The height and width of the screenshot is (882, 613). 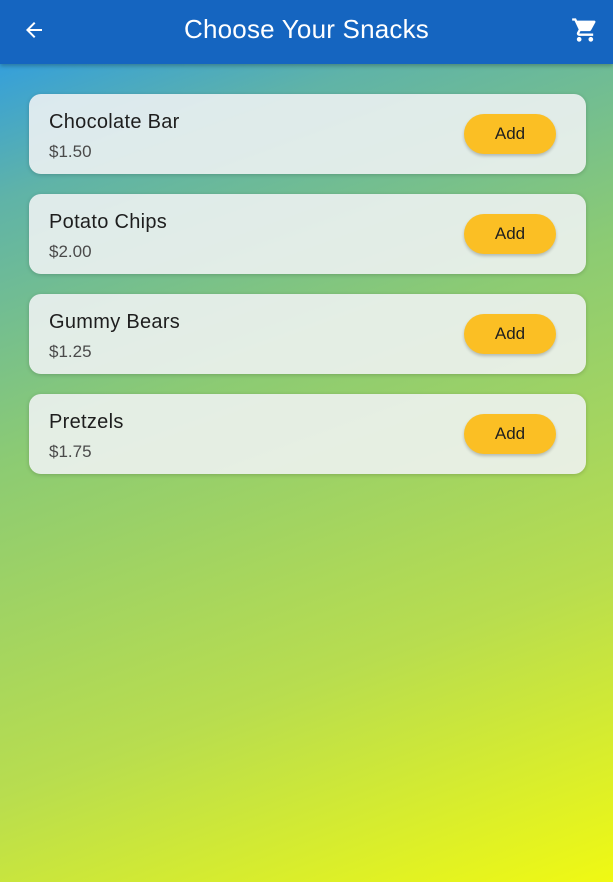 I want to click on snack-card-gummy-bears: Gummy Bears $1.25 Add, so click(x=307, y=334).